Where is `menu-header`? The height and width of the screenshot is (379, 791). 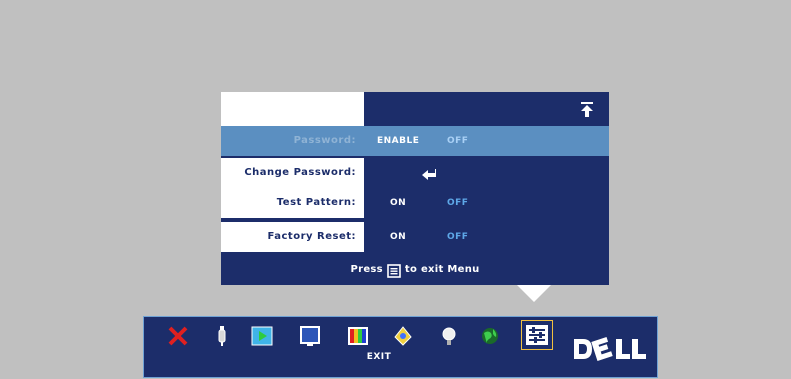 menu-header is located at coordinates (415, 109).